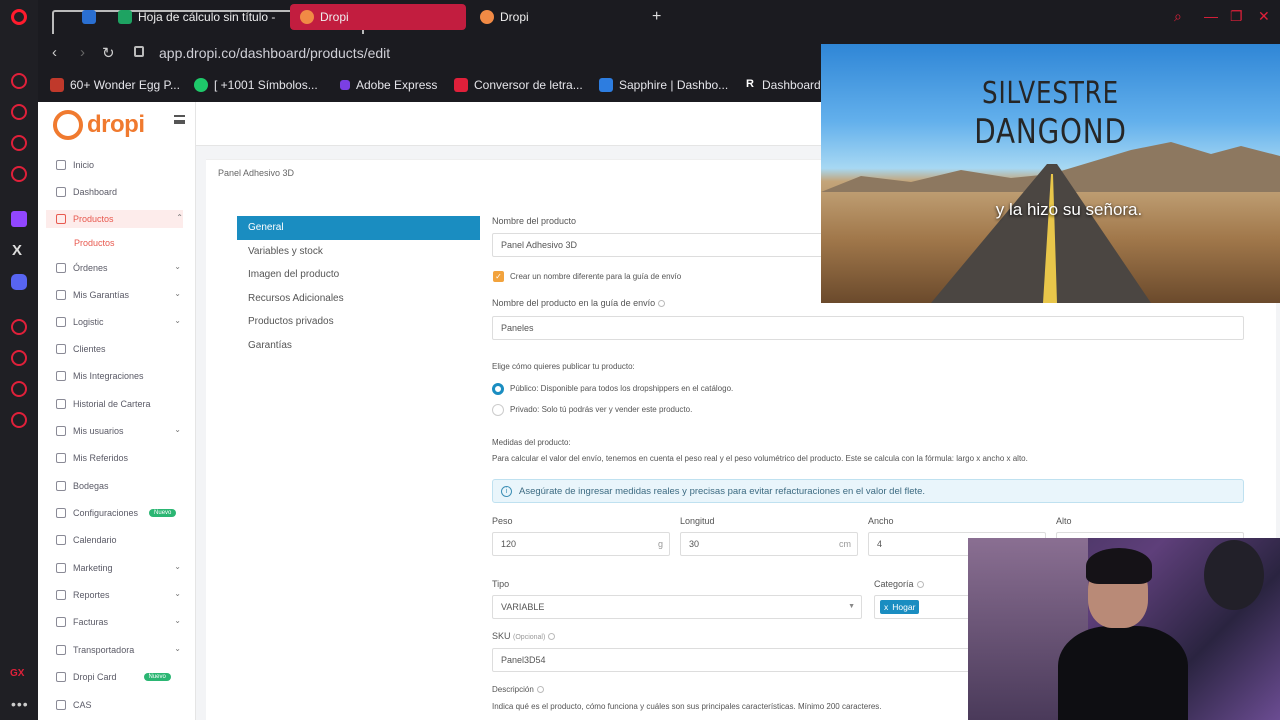 Image resolution: width=1280 pixels, height=720 pixels. I want to click on forward-button: ›, so click(82, 52).